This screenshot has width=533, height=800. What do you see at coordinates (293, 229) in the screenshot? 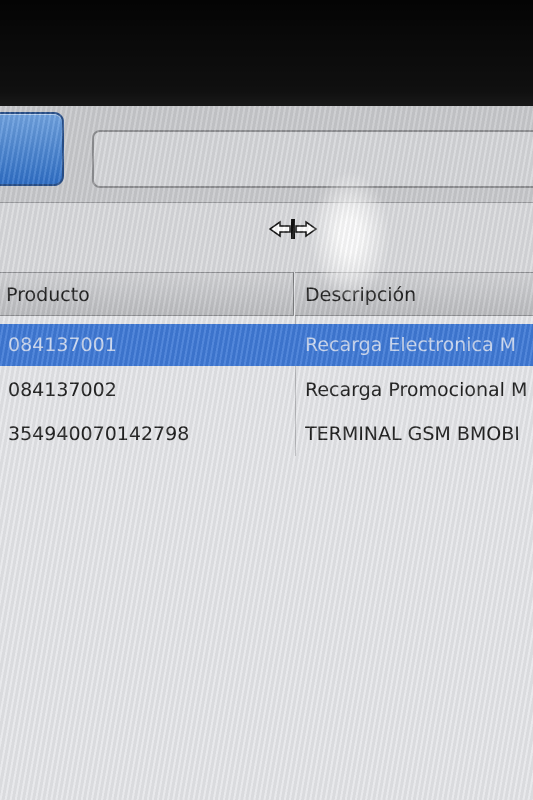
I see `column-resize-cursor-icon` at bounding box center [293, 229].